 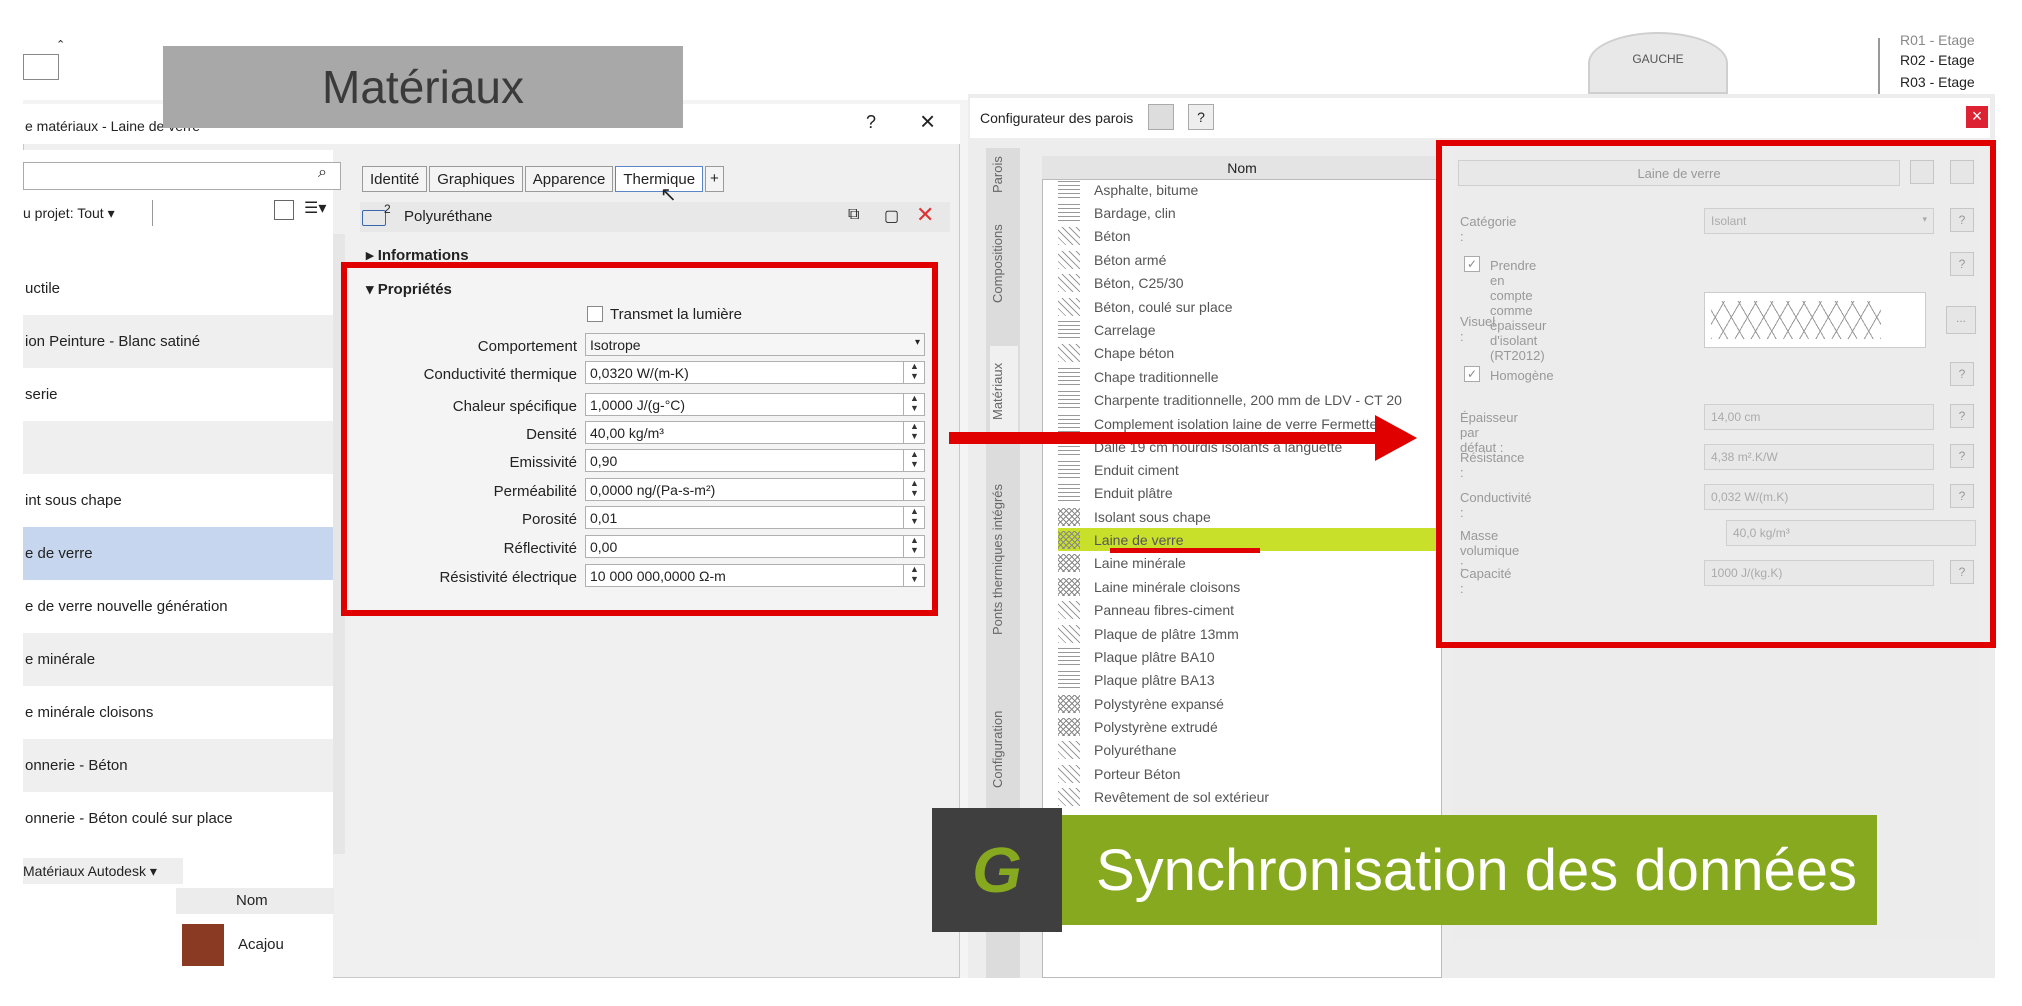 I want to click on props-section-header: ▾ Propriétés, so click(x=409, y=289).